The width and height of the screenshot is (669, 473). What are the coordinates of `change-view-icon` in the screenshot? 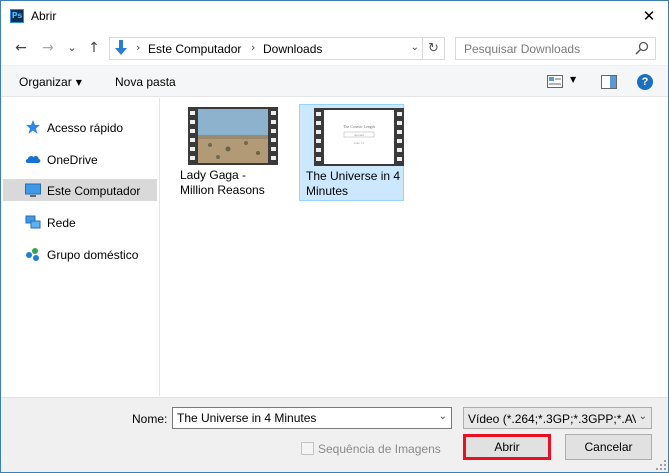 It's located at (555, 81).